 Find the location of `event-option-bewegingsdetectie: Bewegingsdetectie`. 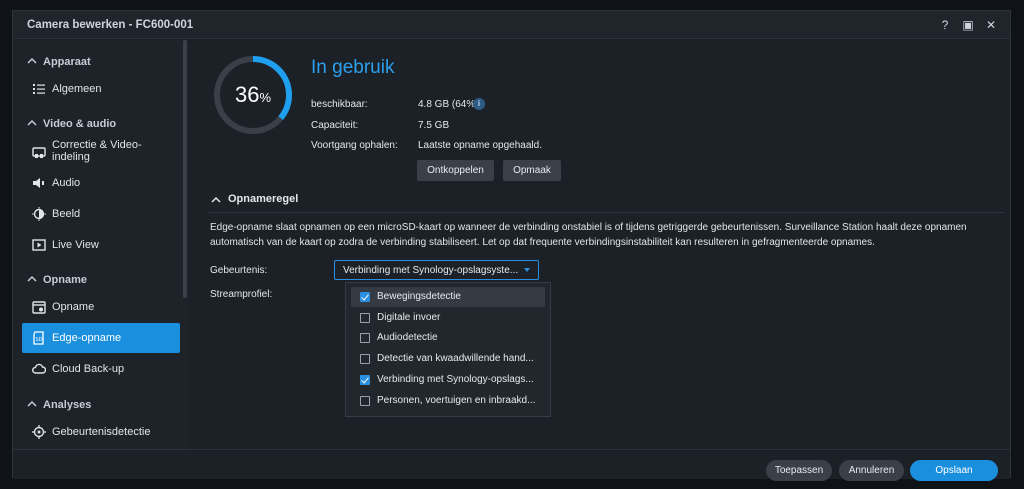

event-option-bewegingsdetectie: Bewegingsdetectie is located at coordinates (448, 297).